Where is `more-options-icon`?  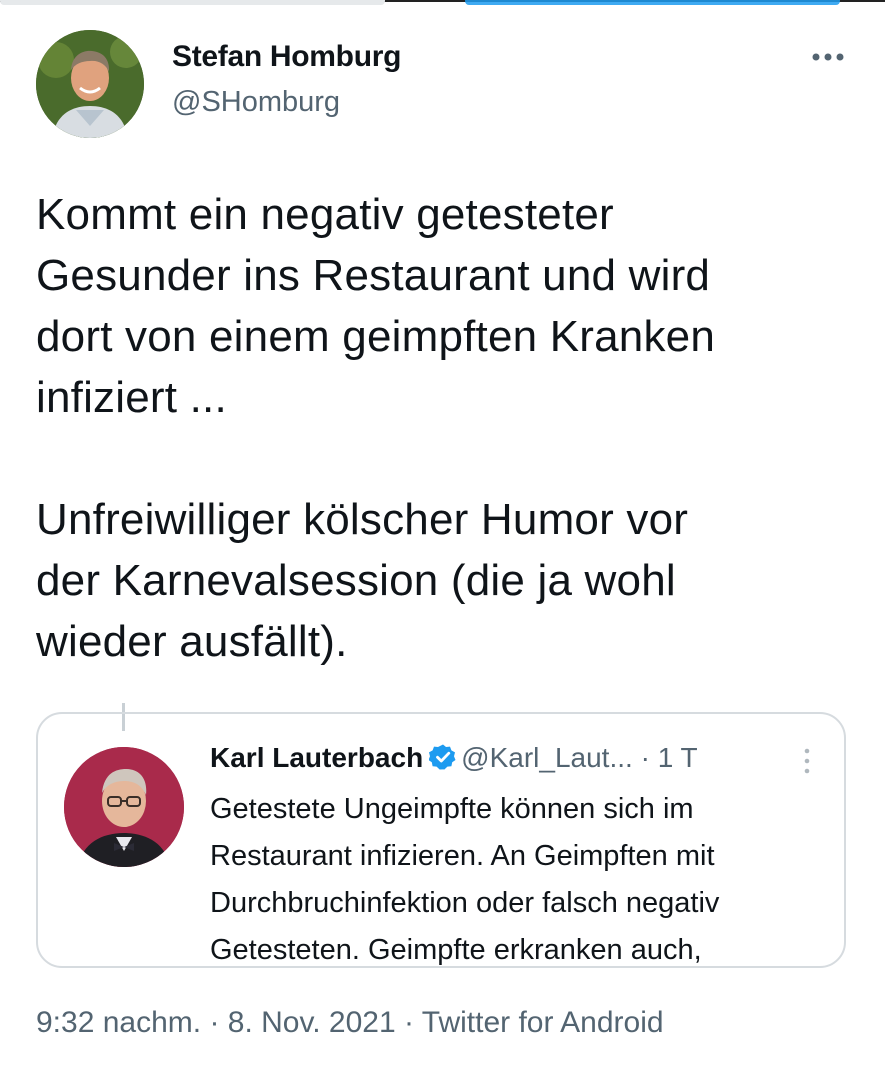
more-options-icon is located at coordinates (828, 57).